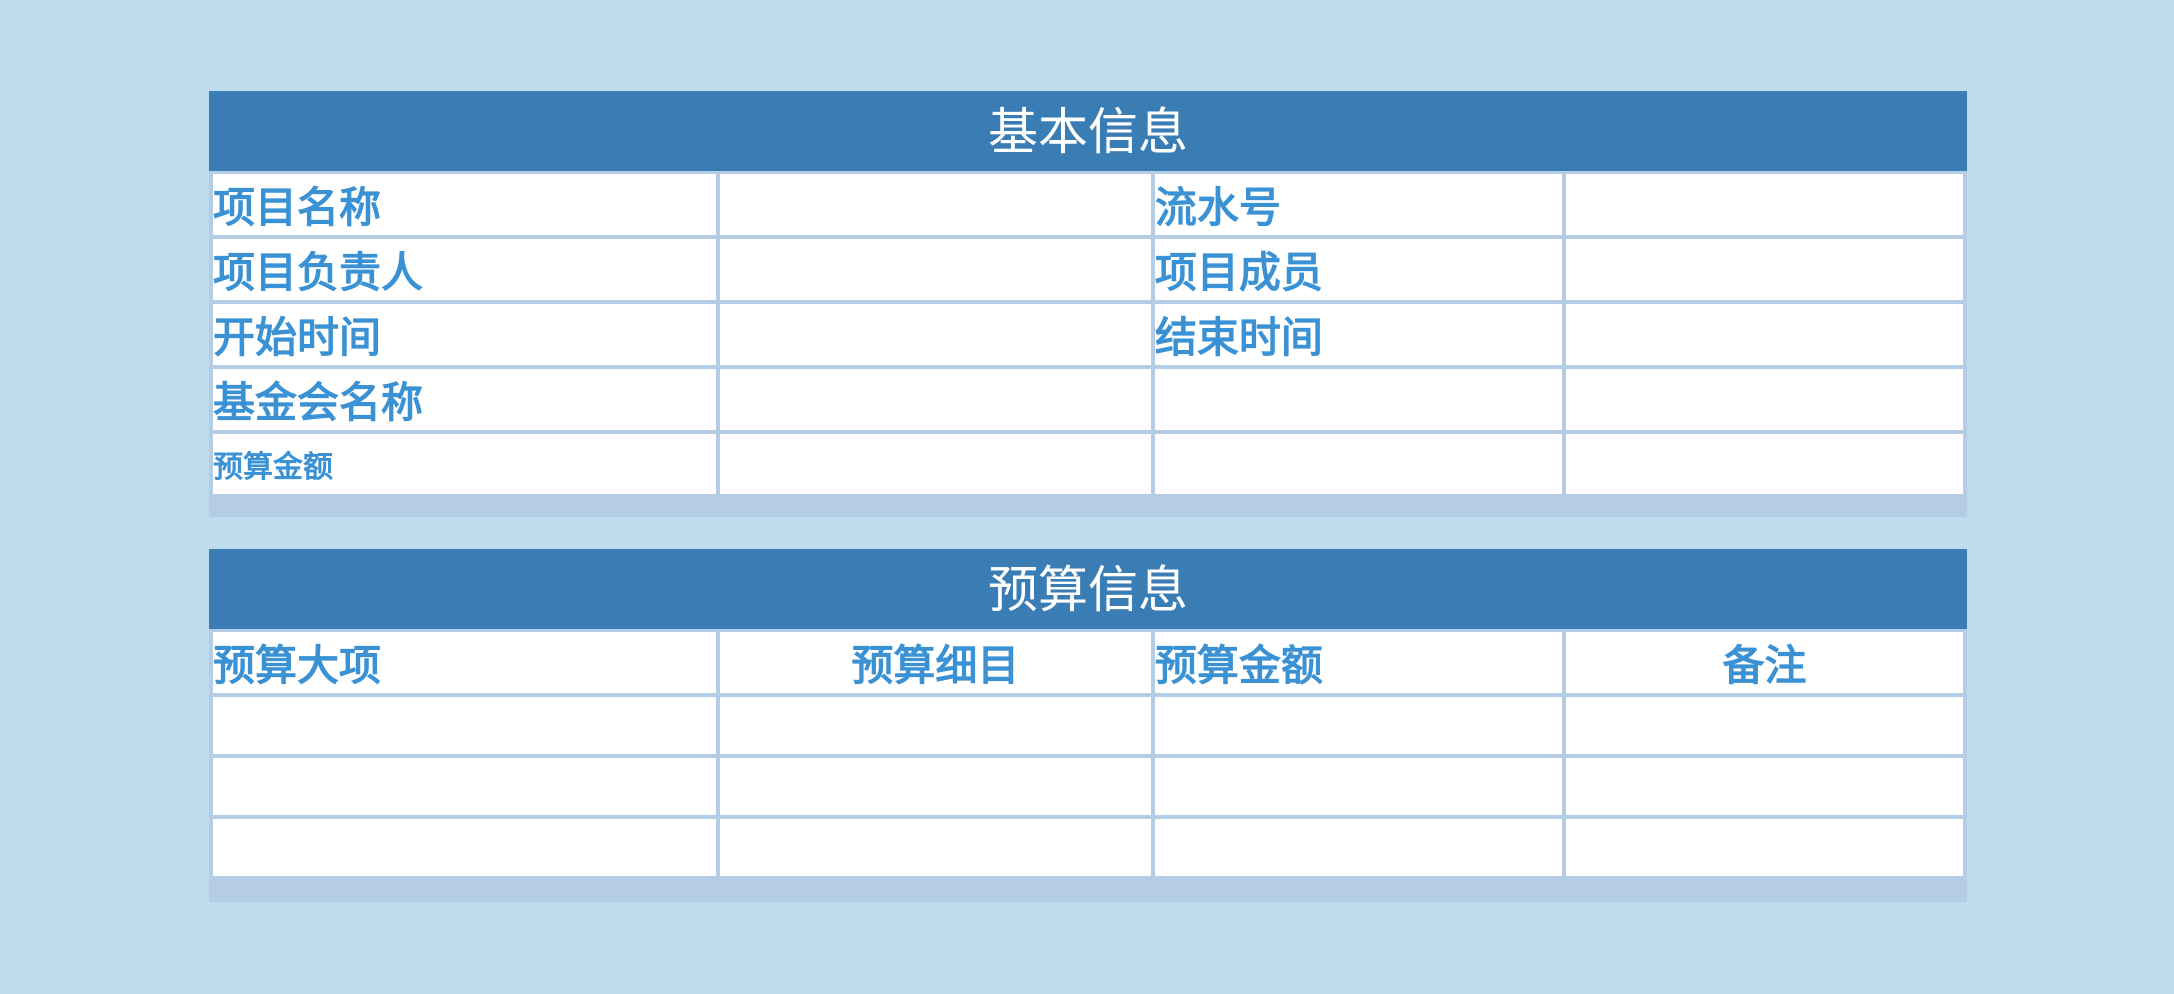 The image size is (2174, 994). I want to click on budget-amount-header: 预算金额, so click(1358, 663).